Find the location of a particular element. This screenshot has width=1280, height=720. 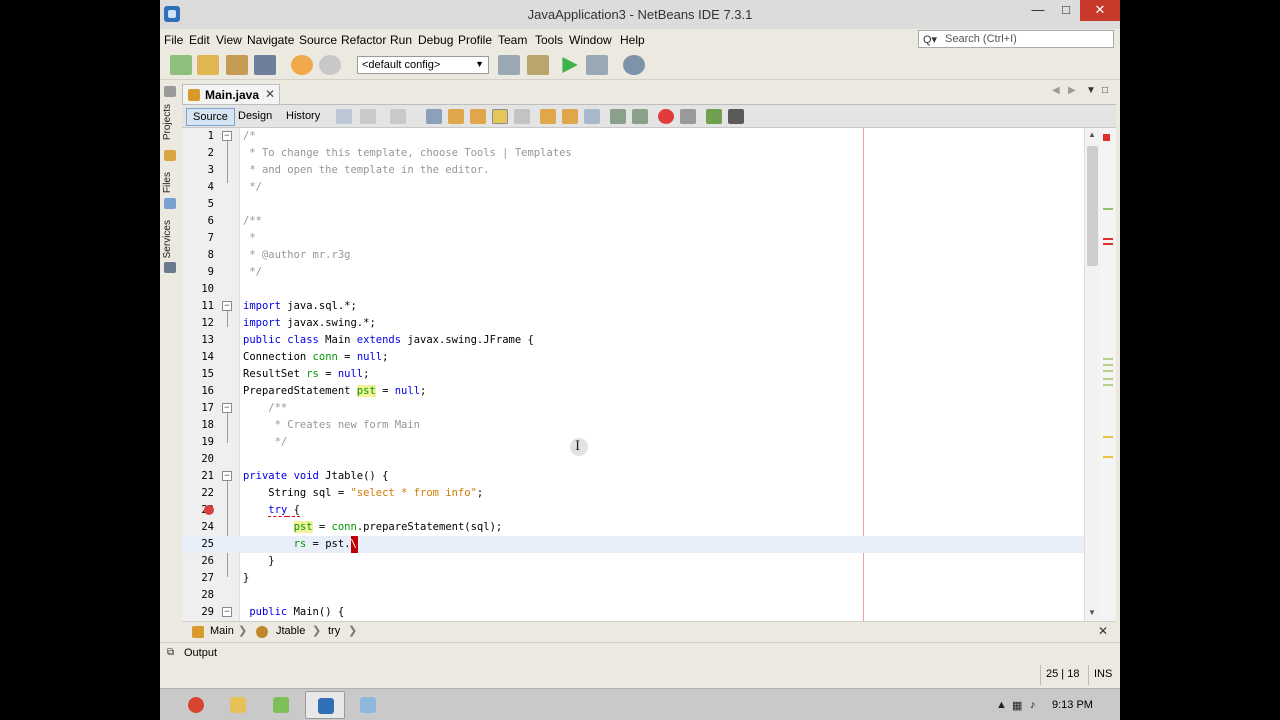

window-title: JavaApplication3 - NetBeans IDE 7.3.1 is located at coordinates (640, 14).